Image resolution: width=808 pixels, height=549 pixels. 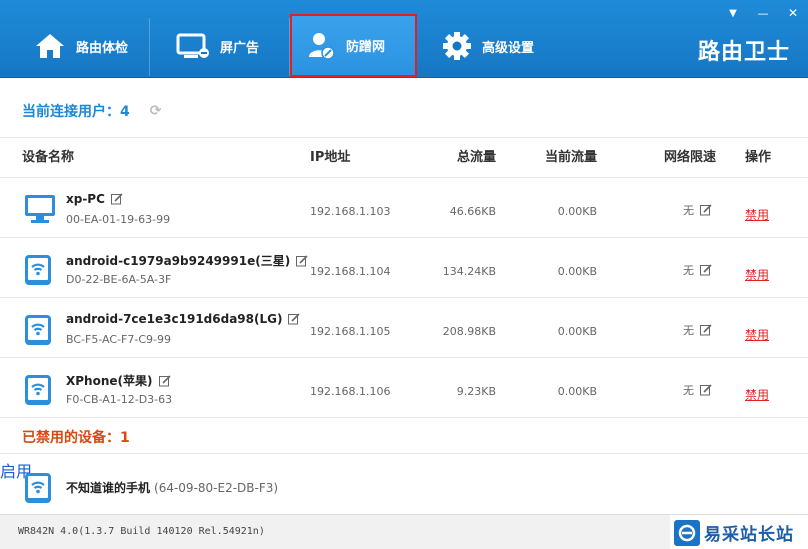 I want to click on online-users-title: 当前连接用户：4 ⟳, so click(x=91, y=111).